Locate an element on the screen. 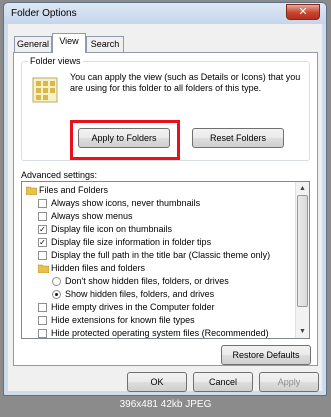 The width and height of the screenshot is (331, 417). advanced-settings-label: Advanced settings: is located at coordinates (59, 175).